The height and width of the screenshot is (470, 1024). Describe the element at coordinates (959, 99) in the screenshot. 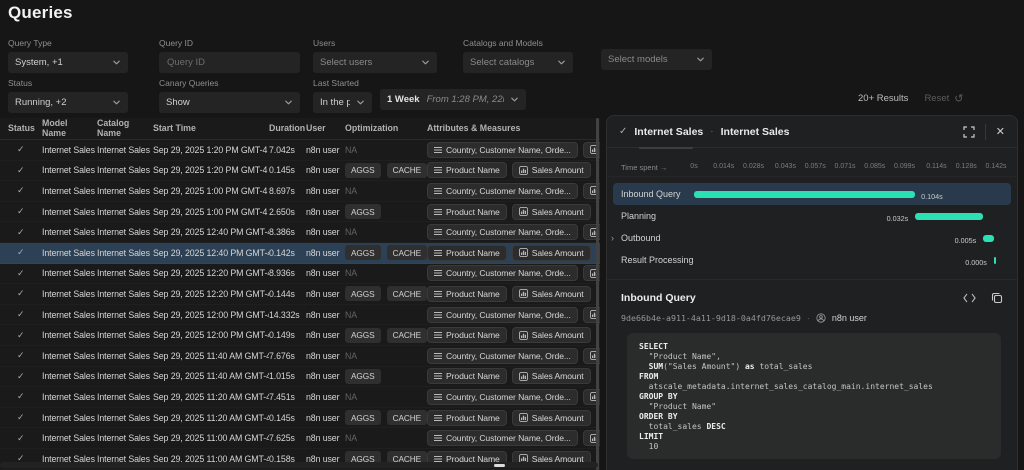

I see `reset-icon: ↺` at that location.